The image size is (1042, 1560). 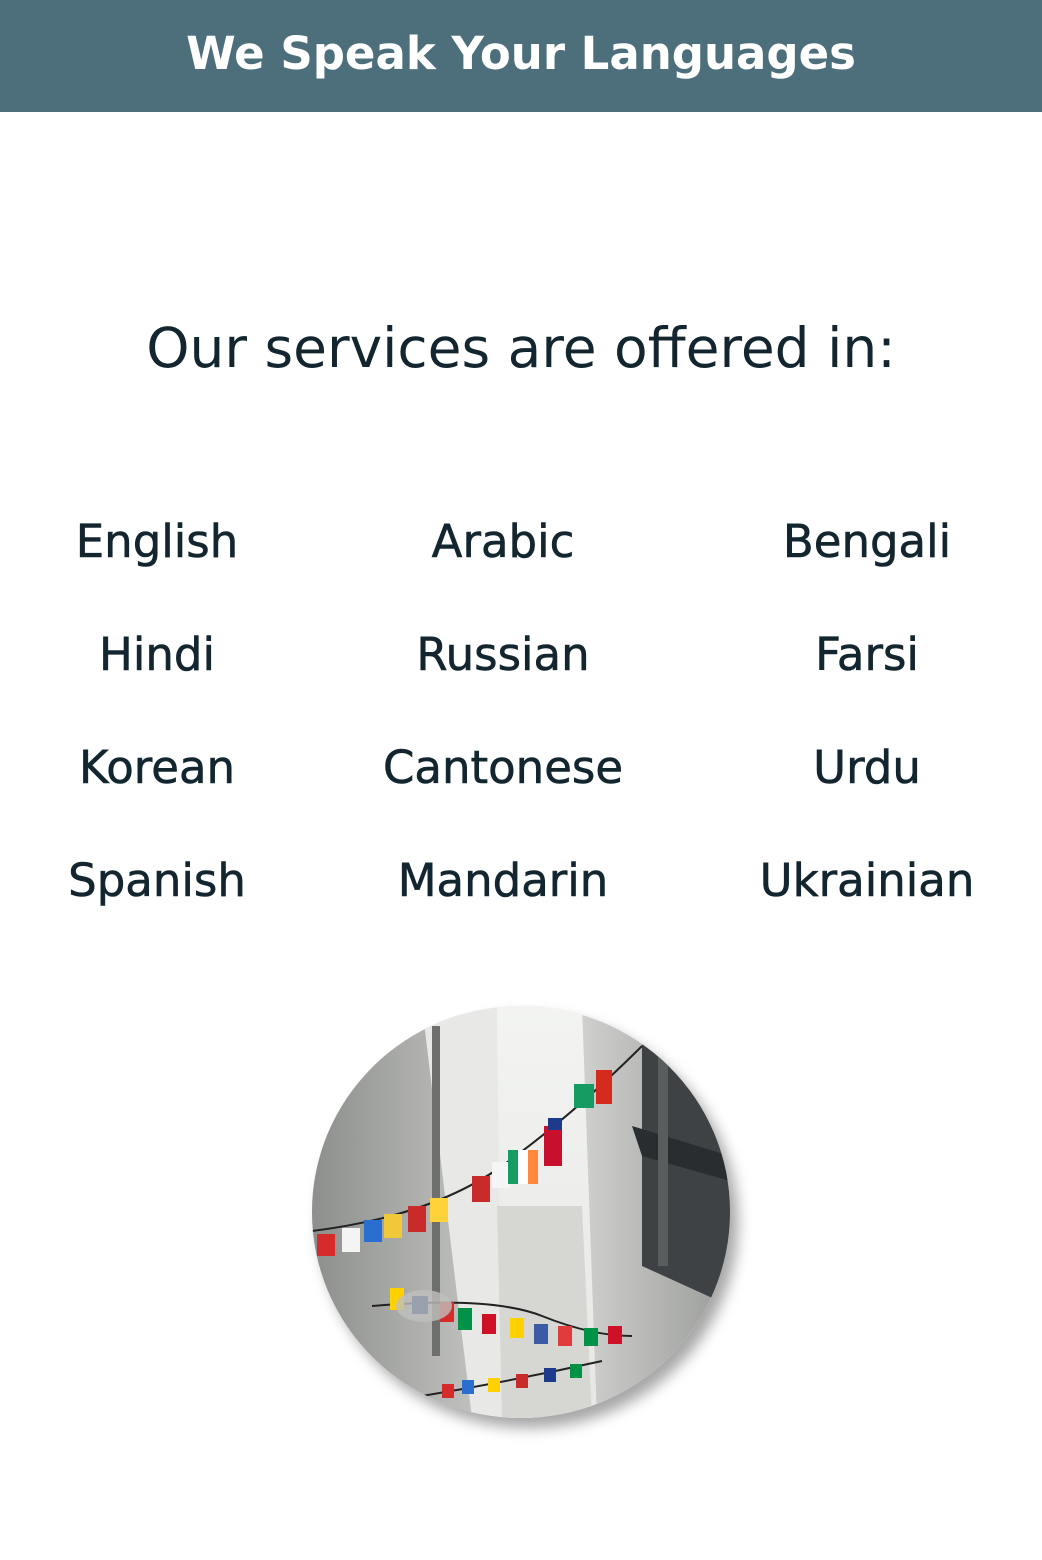 I want to click on flags-alley-image, so click(x=521, y=1212).